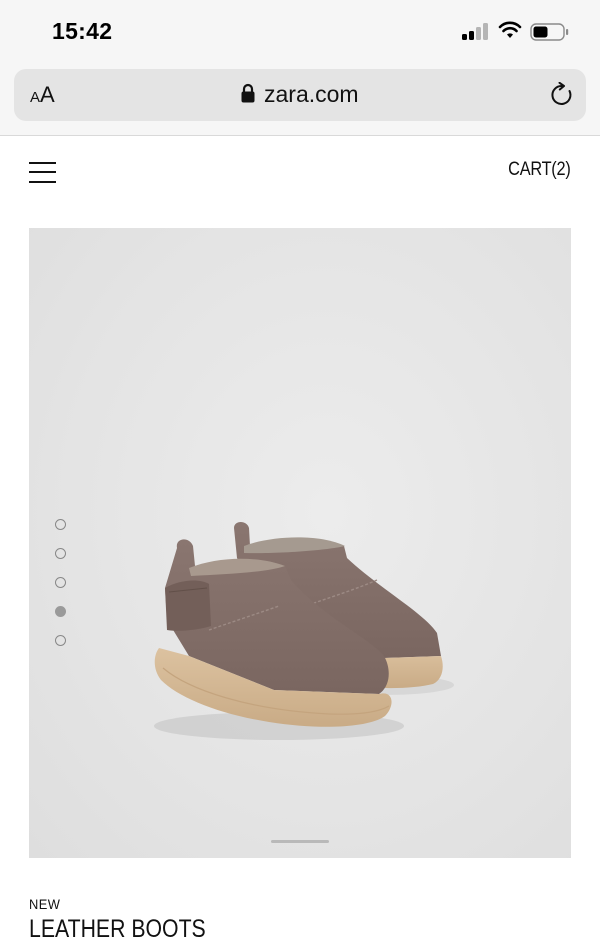 Image resolution: width=600 pixels, height=944 pixels. I want to click on browser-chrome: 15:42 AA zara.com, so click(300, 68).